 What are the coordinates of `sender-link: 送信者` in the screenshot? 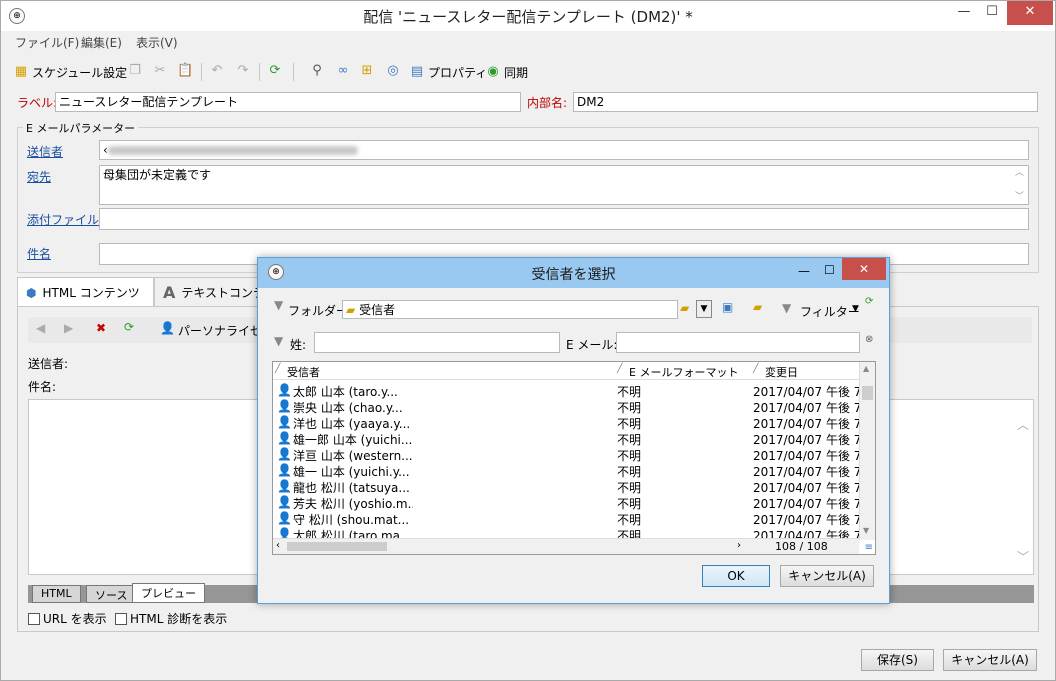 It's located at (45, 151).